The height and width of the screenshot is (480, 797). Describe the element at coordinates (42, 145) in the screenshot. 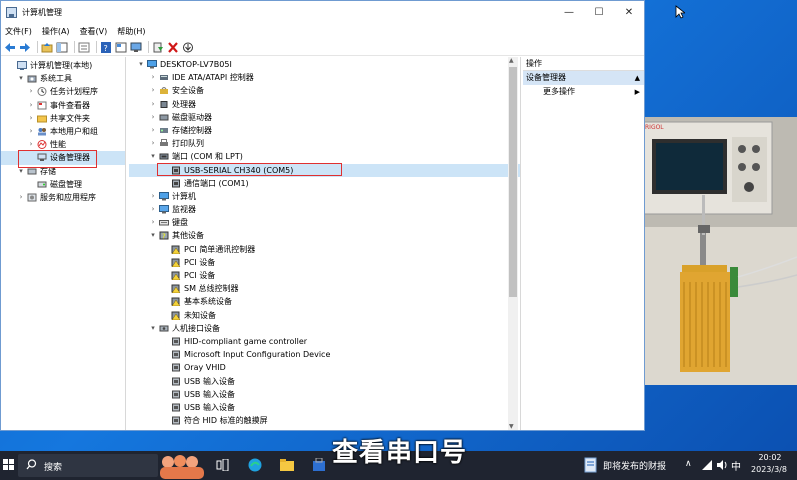

I see `performance-icon` at that location.